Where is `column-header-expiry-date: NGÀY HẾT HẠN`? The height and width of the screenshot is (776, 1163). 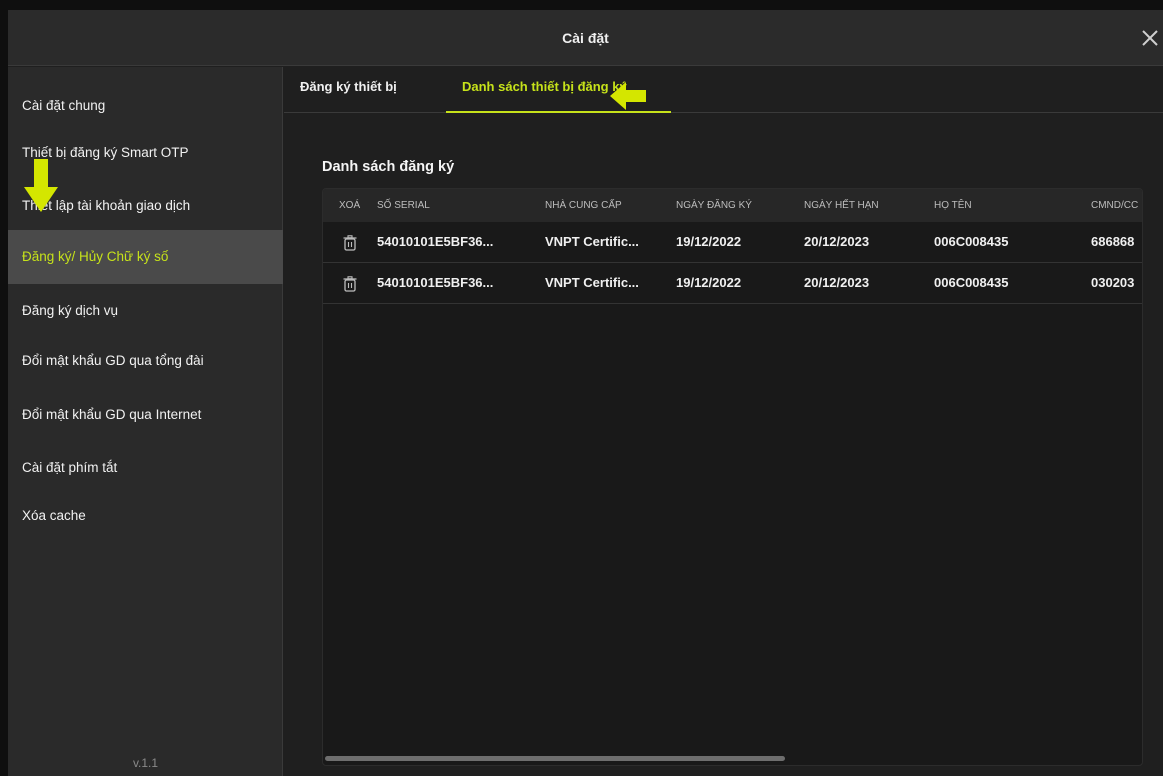
column-header-expiry-date: NGÀY HẾT HẠN is located at coordinates (841, 205).